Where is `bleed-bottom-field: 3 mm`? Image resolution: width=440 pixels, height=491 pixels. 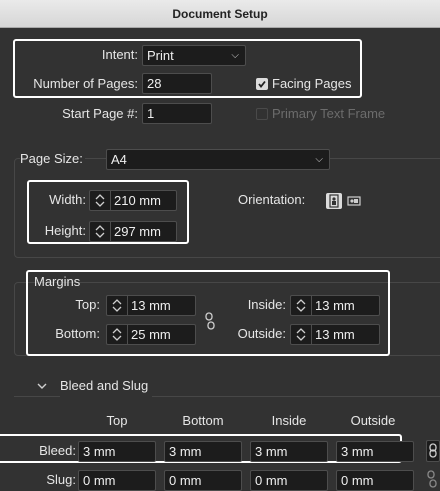 bleed-bottom-field: 3 mm is located at coordinates (203, 451).